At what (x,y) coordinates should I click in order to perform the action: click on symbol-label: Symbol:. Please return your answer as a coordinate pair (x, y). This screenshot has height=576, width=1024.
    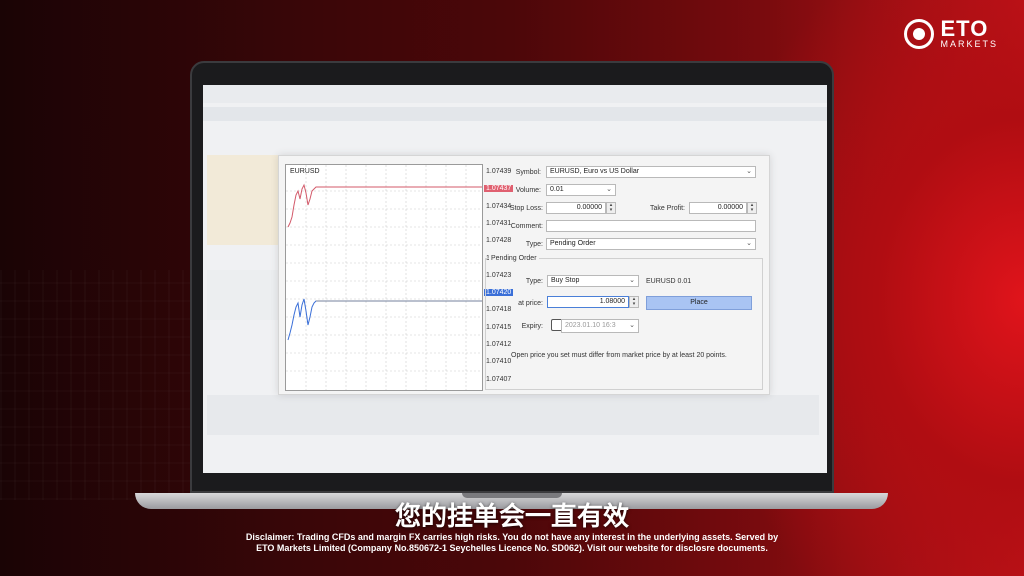
    Looking at the image, I should click on (528, 172).